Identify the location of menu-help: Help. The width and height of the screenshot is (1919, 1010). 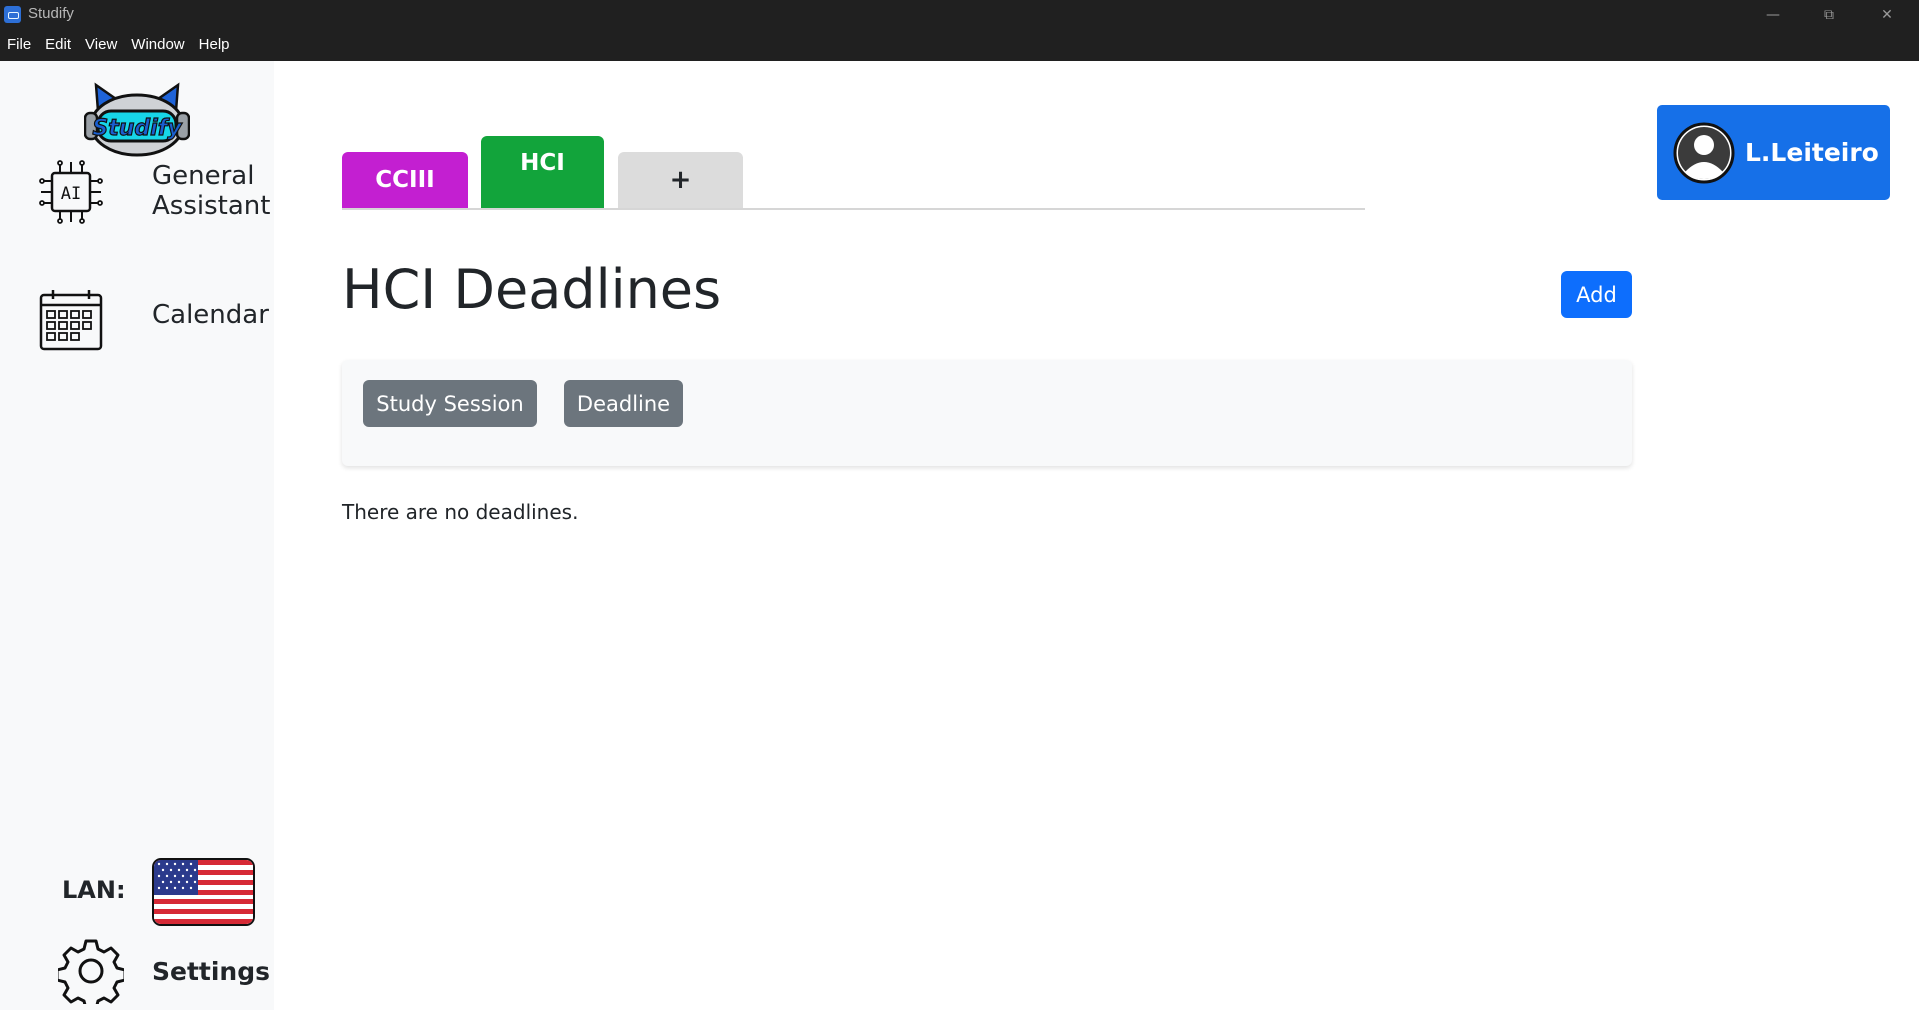
(214, 45).